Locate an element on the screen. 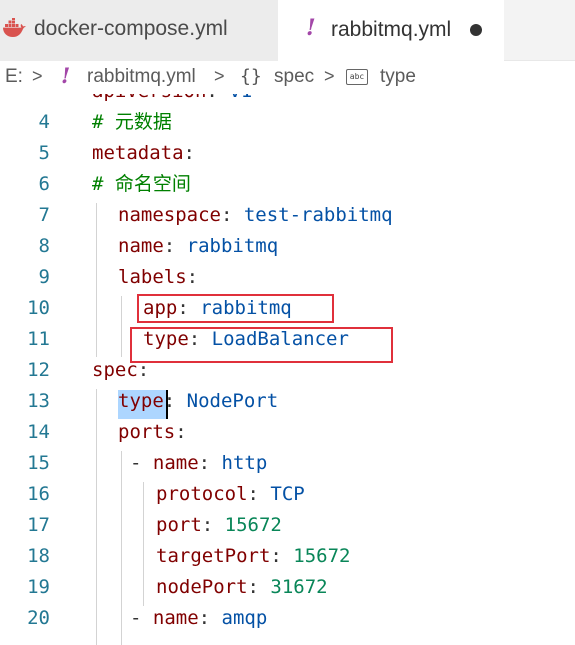  code-text: - name: http is located at coordinates (198, 463).